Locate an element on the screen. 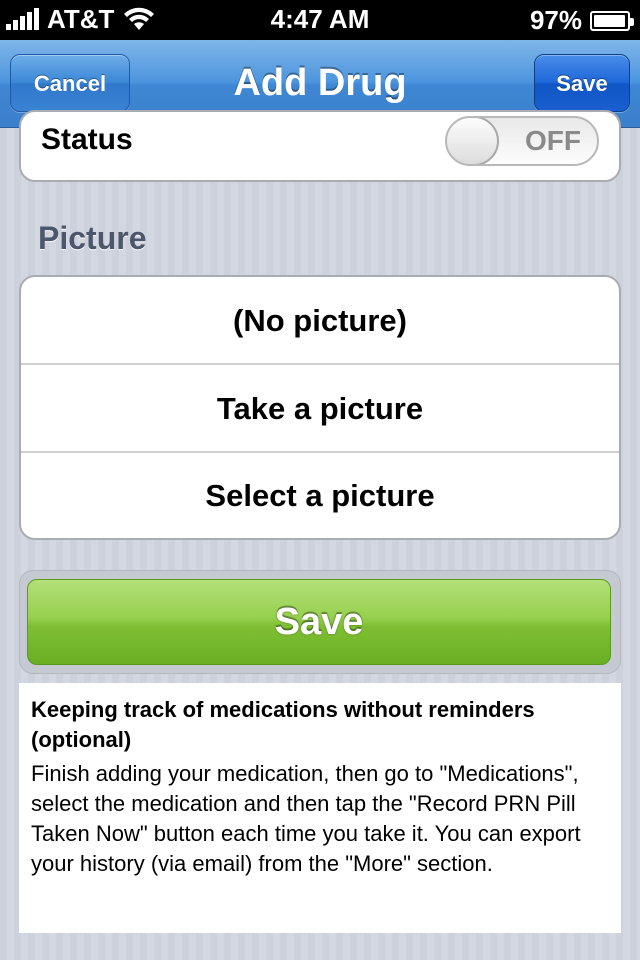 This screenshot has height=960, width=640. cancel-button: Cancel is located at coordinates (70, 83).